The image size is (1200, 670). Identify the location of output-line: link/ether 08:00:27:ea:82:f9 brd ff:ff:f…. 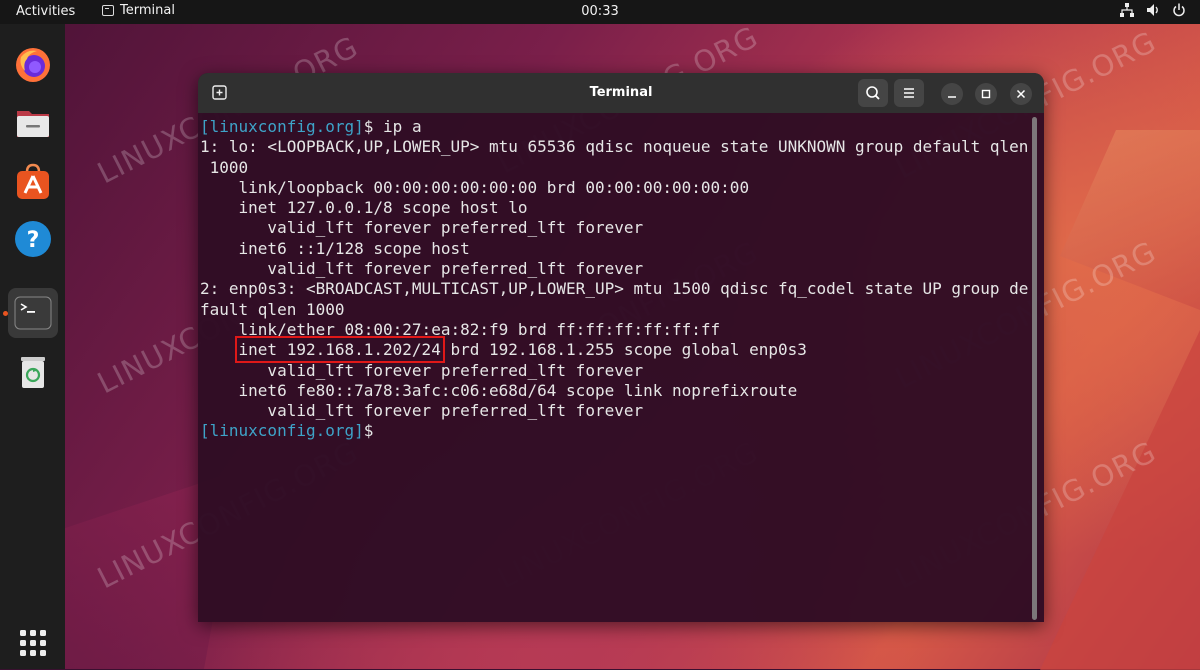
(460, 329).